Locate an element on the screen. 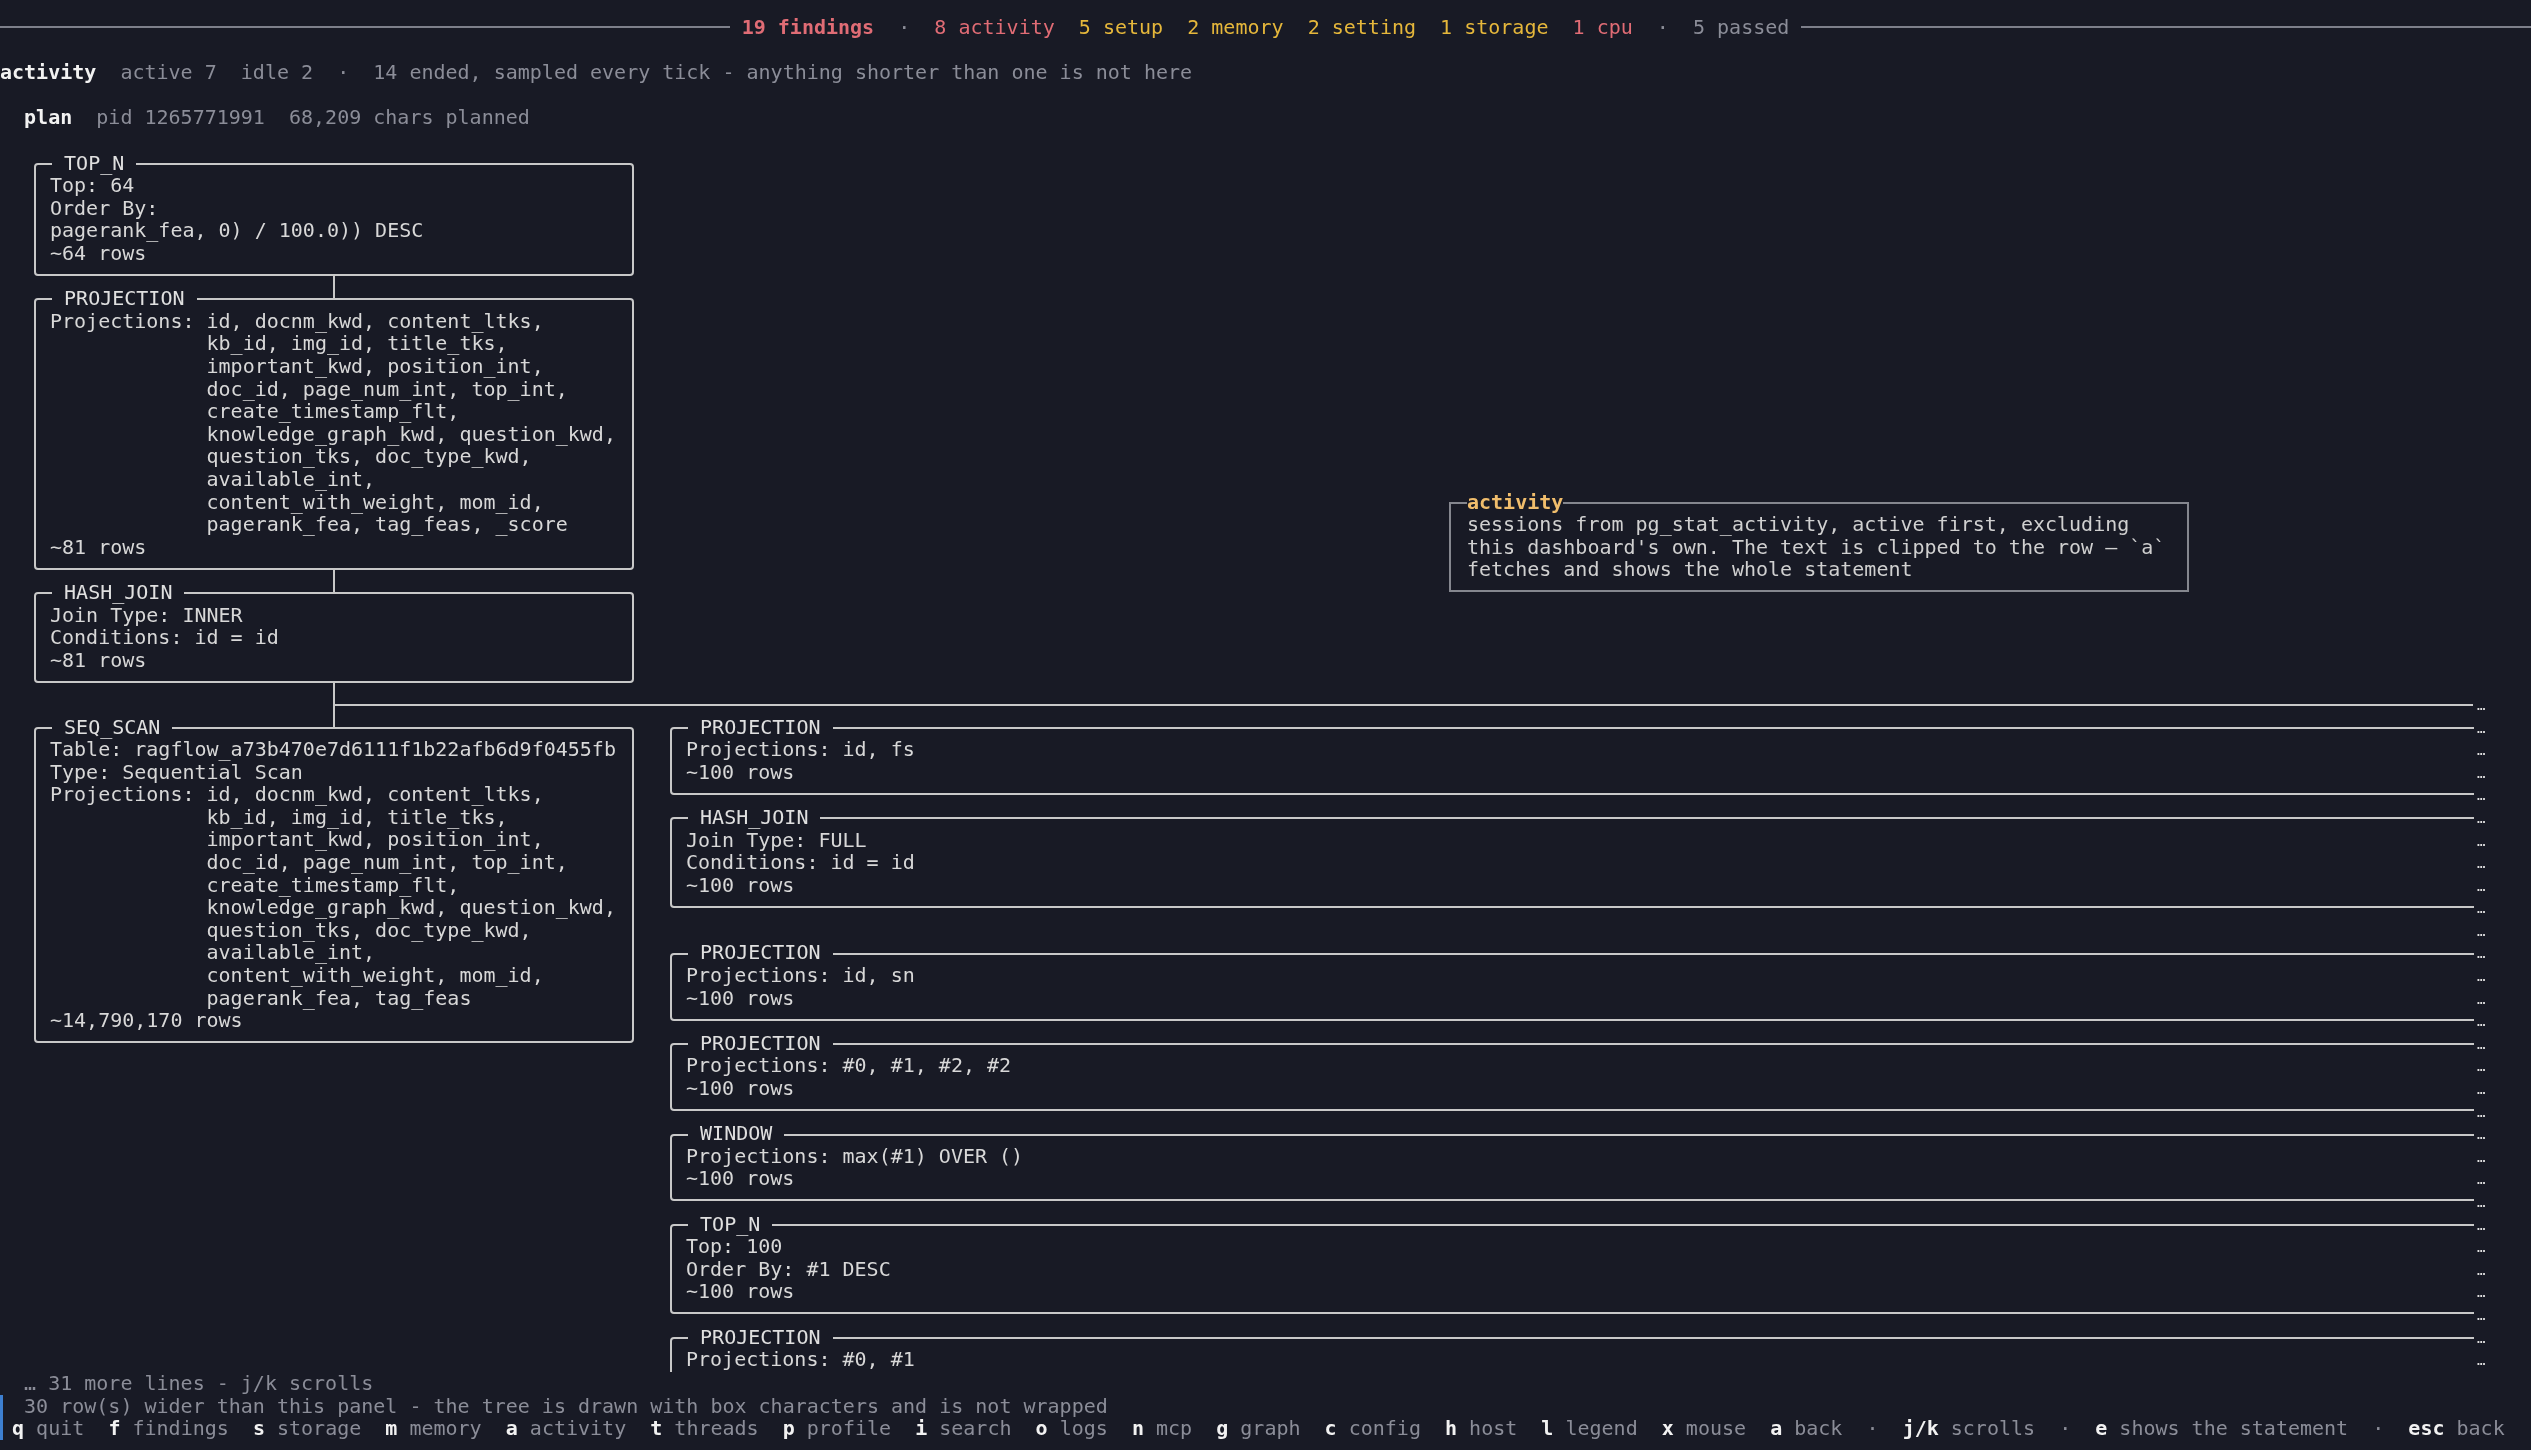 This screenshot has width=2531, height=1450. detail-value: knowledge_graph_kwd, question_kwd, is located at coordinates (411, 434).